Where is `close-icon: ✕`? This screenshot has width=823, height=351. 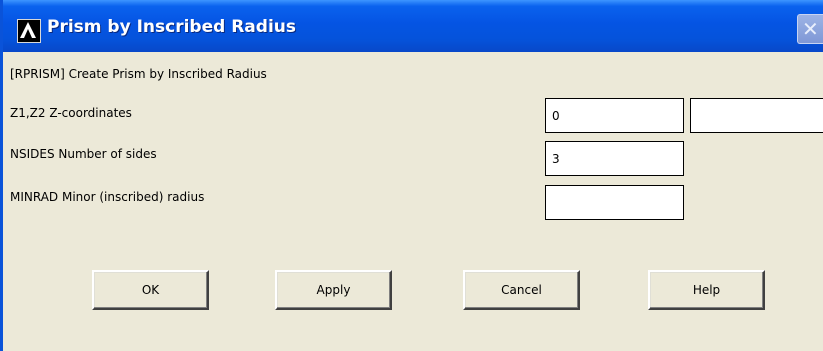
close-icon: ✕ is located at coordinates (810, 29).